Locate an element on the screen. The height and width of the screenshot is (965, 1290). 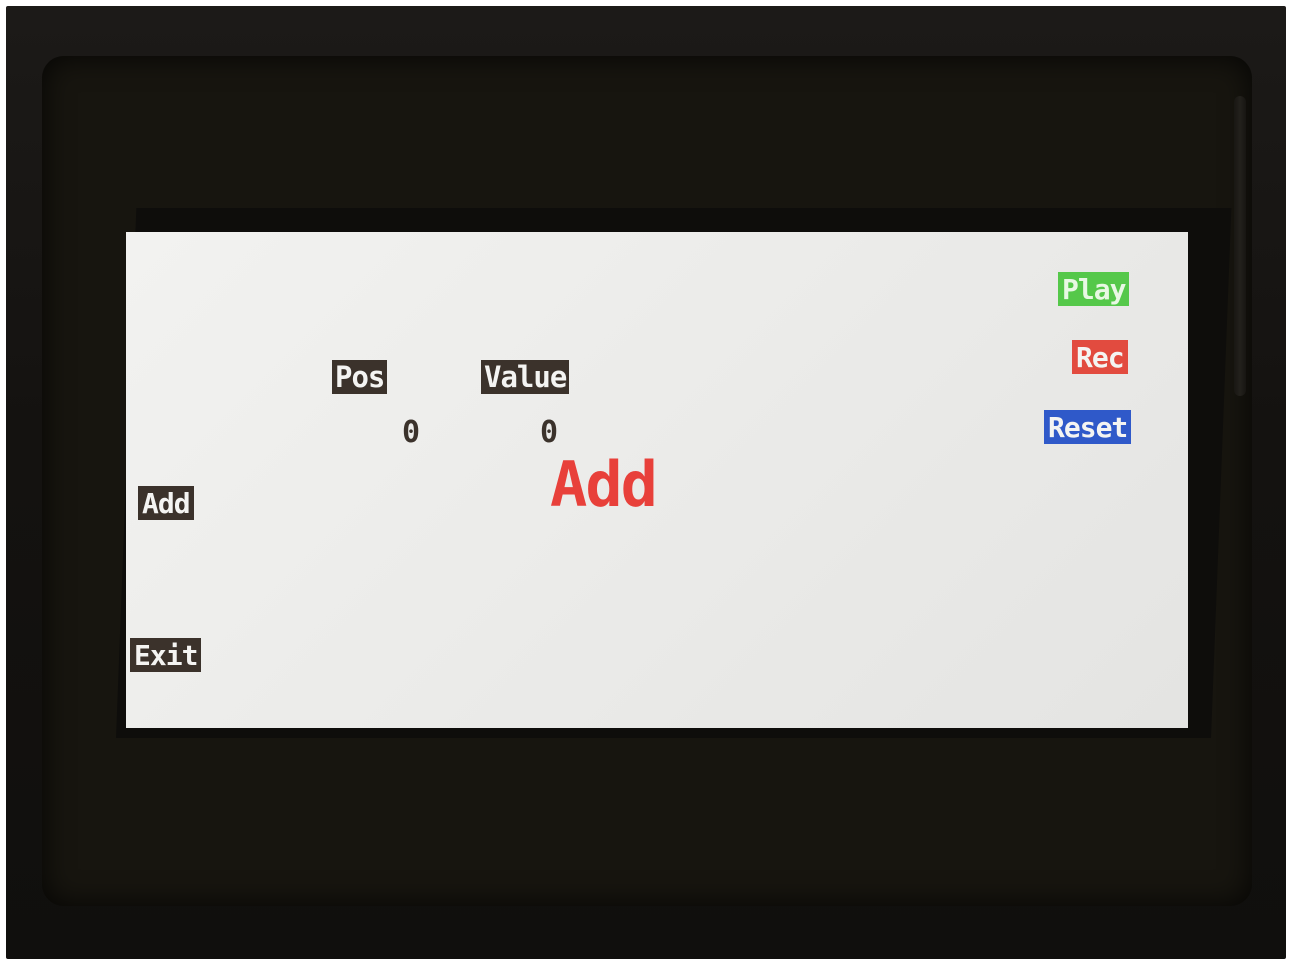
value-label: Value is located at coordinates (525, 377).